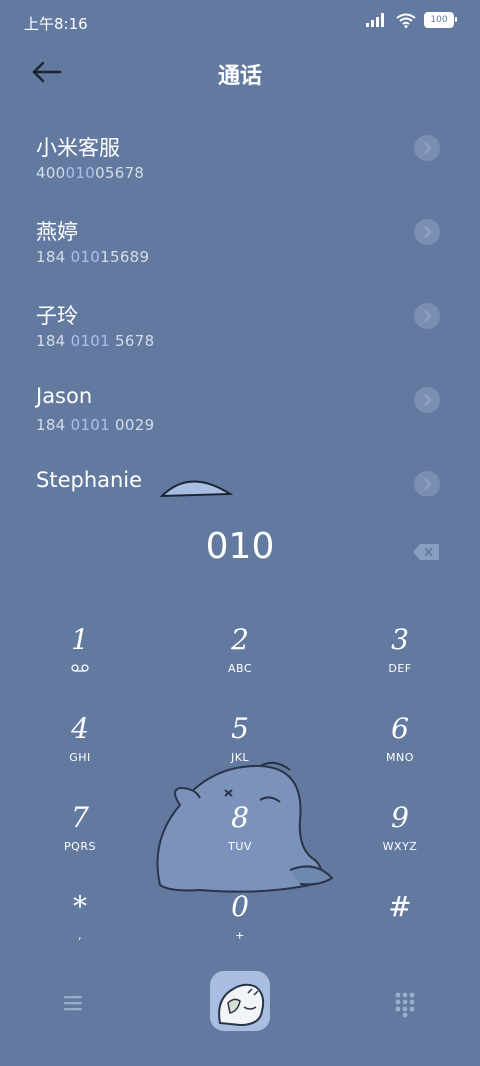  Describe the element at coordinates (89, 480) in the screenshot. I see `contact-name: Stephanie` at that location.